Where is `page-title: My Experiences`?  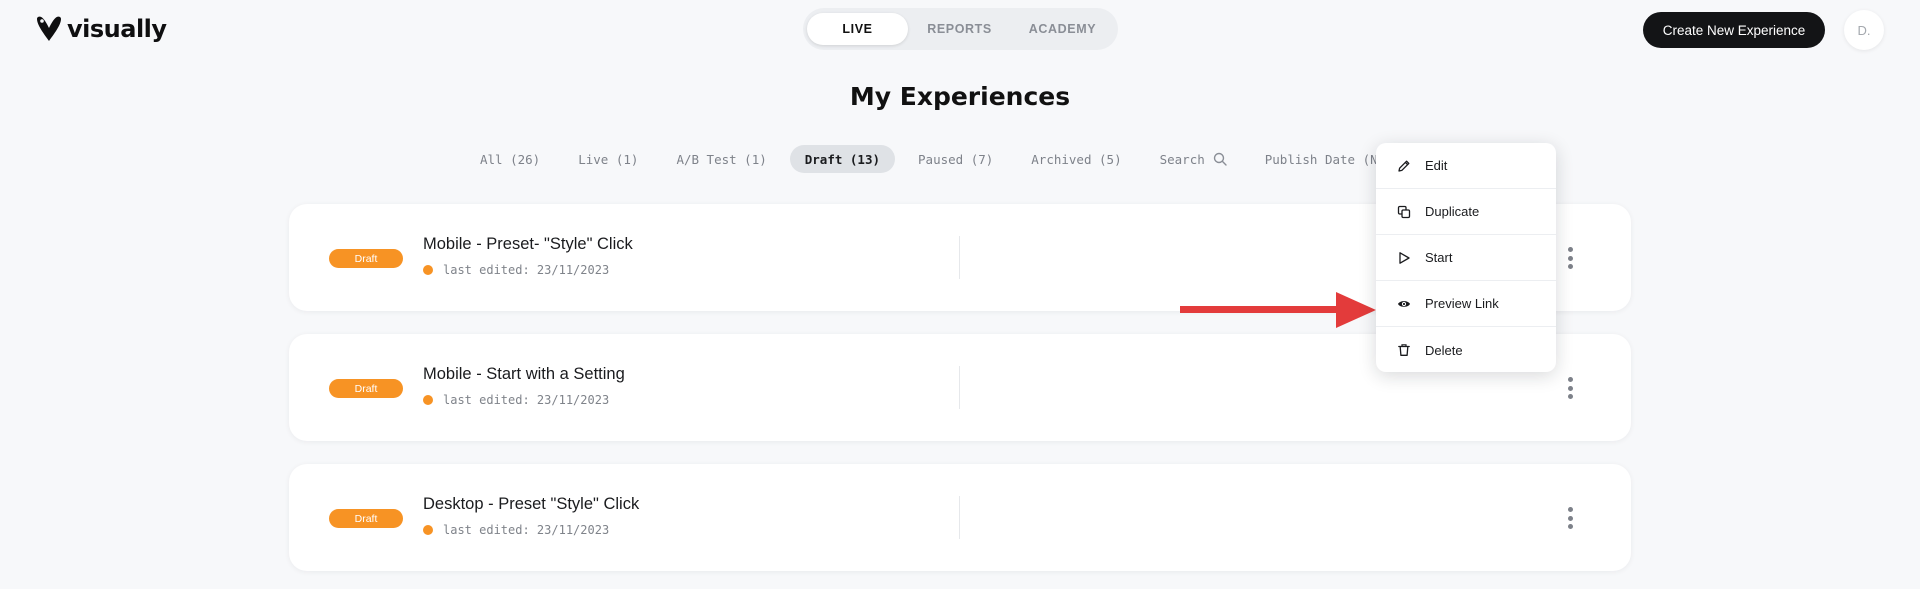 page-title: My Experiences is located at coordinates (960, 96).